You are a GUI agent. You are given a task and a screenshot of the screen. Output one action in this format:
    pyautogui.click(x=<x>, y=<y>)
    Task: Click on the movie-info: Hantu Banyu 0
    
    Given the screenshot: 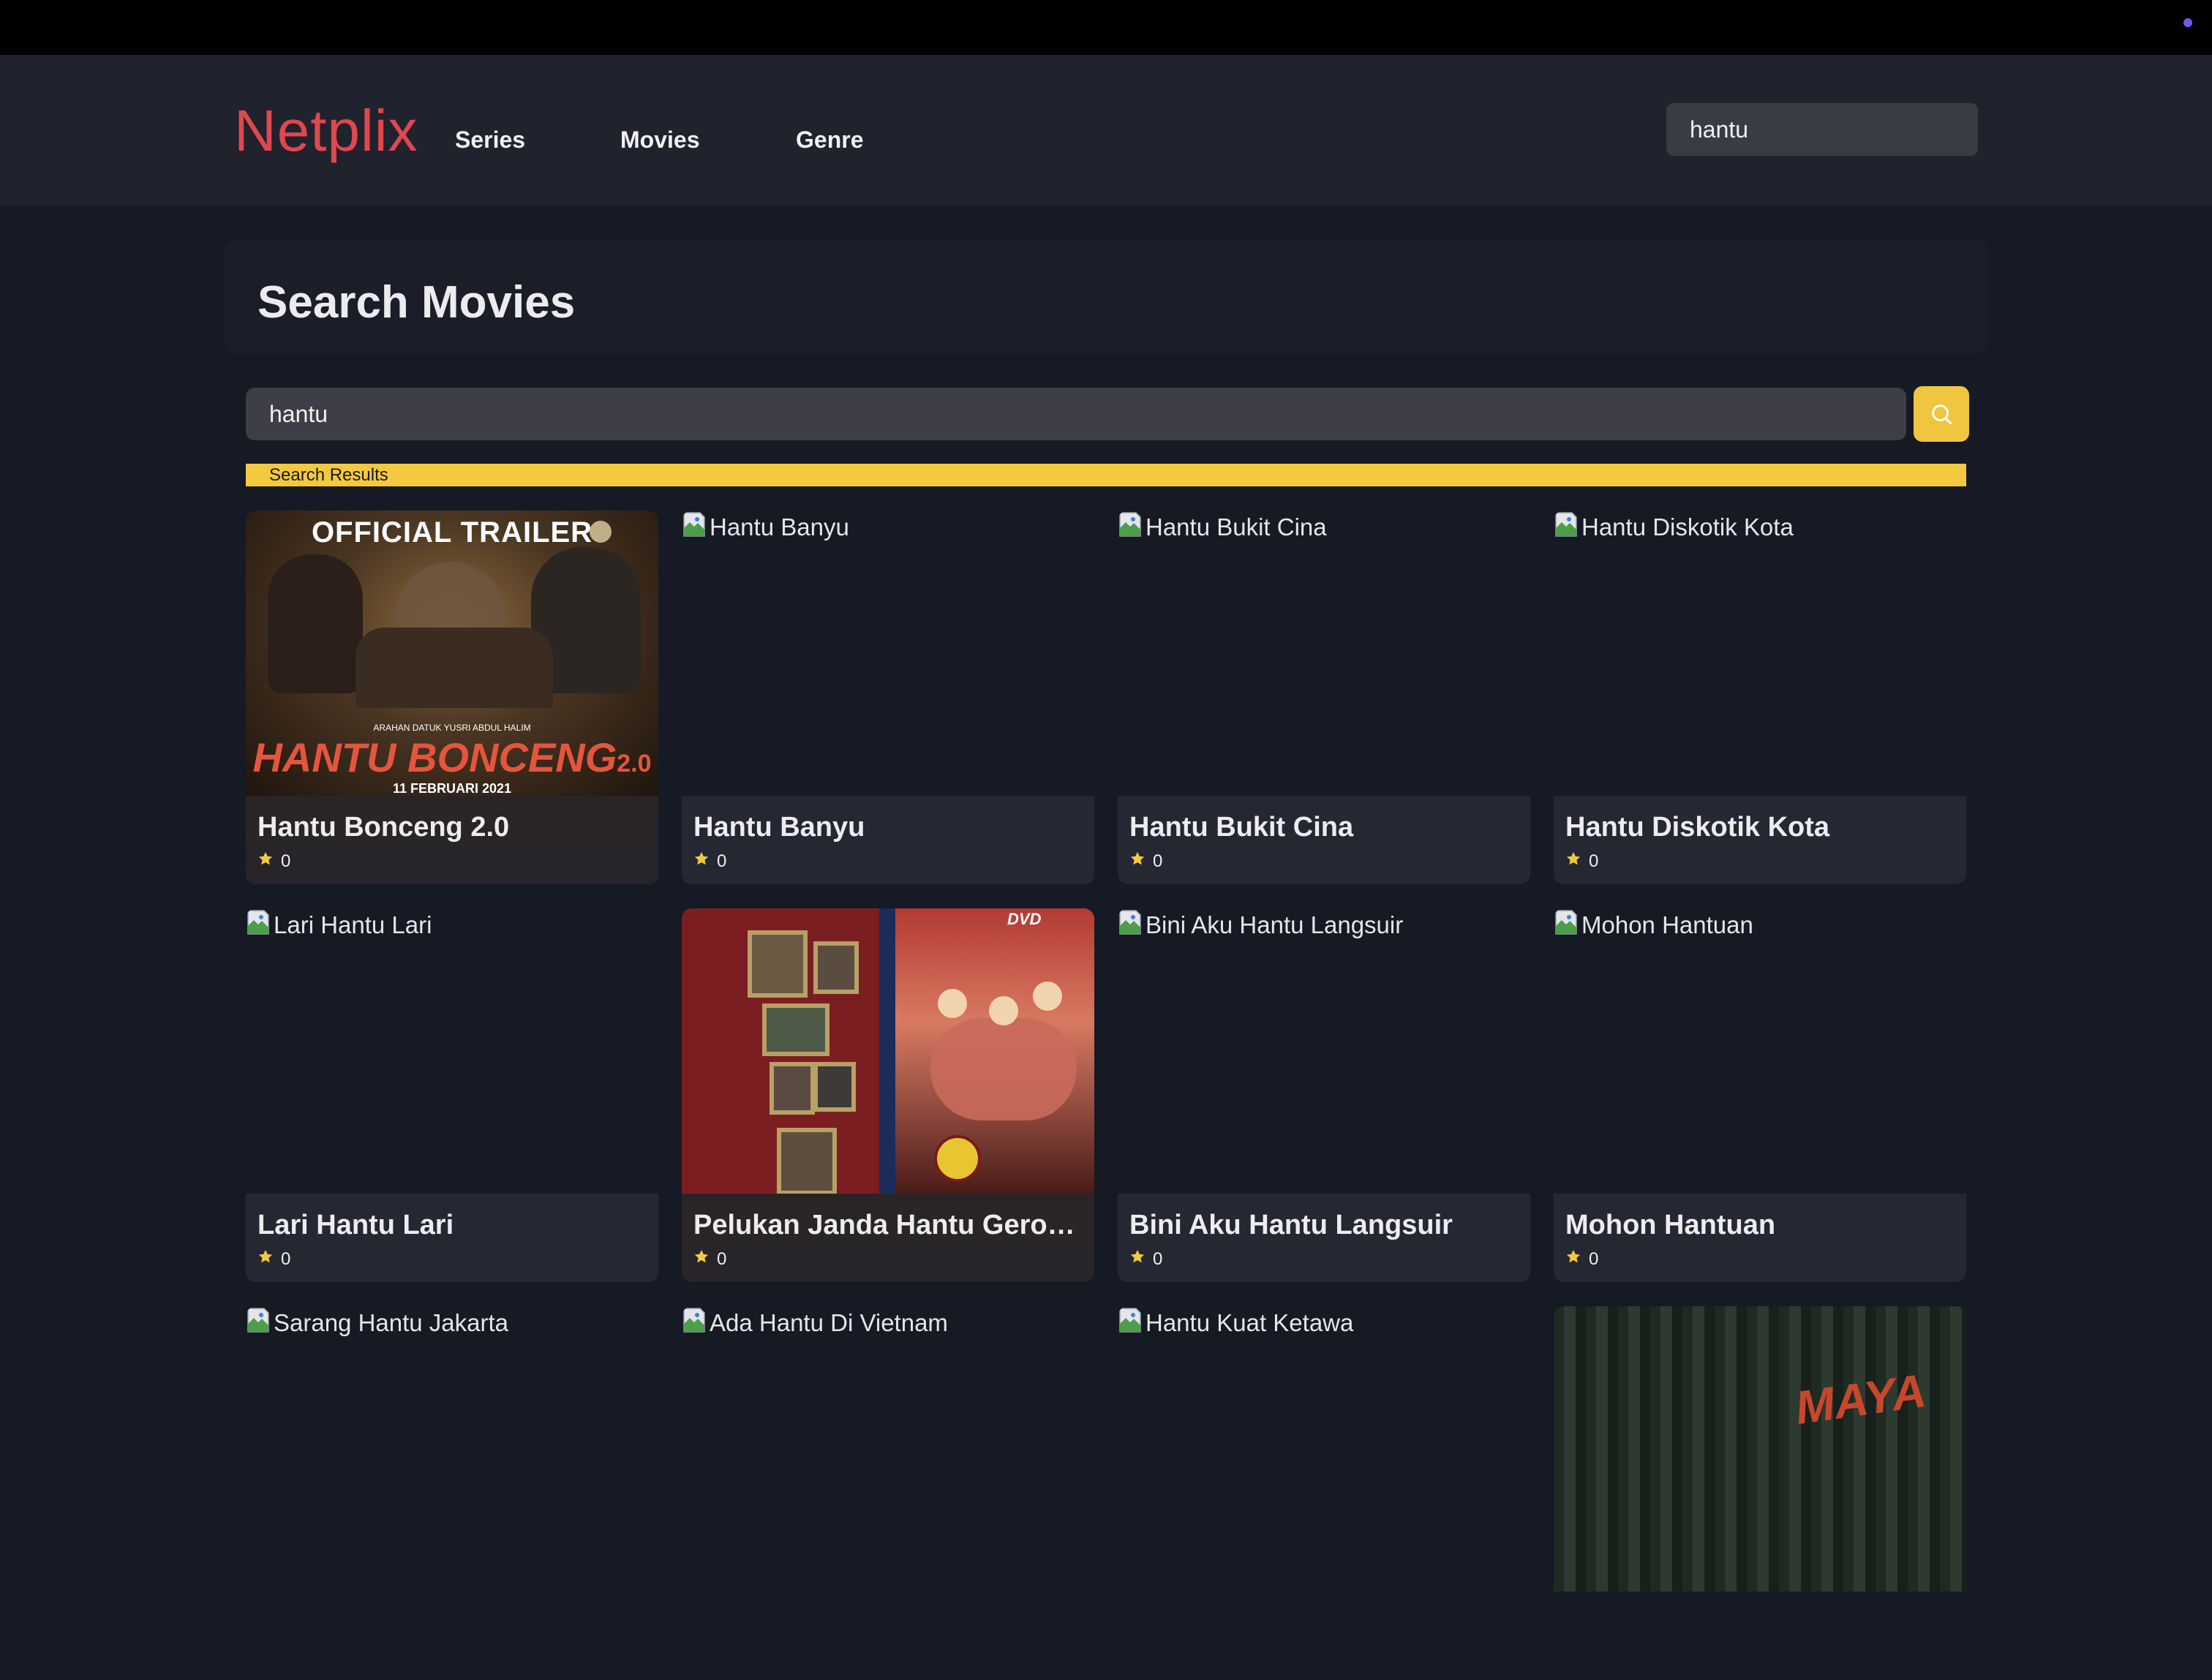 What is the action you would take?
    pyautogui.click(x=888, y=840)
    